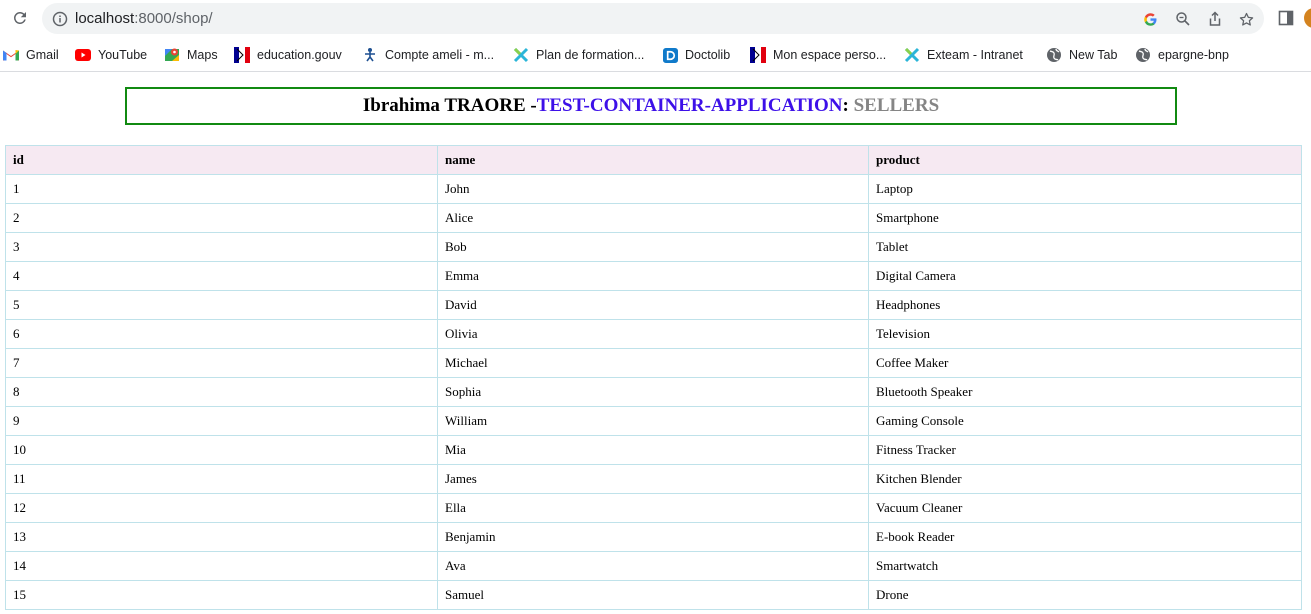  I want to click on bookmark-label: Gmail, so click(42, 55).